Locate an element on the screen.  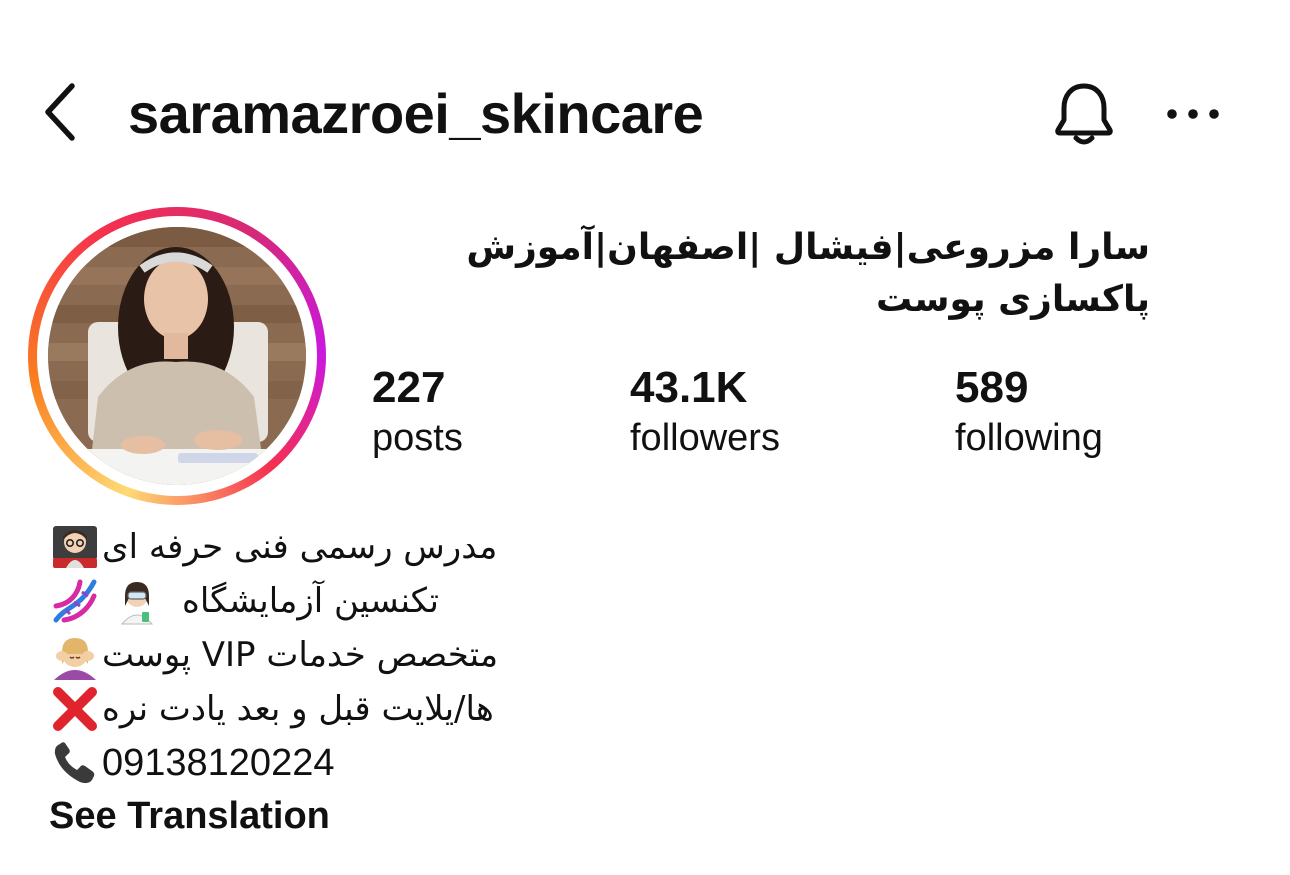
profile-avatar is located at coordinates (177, 356).